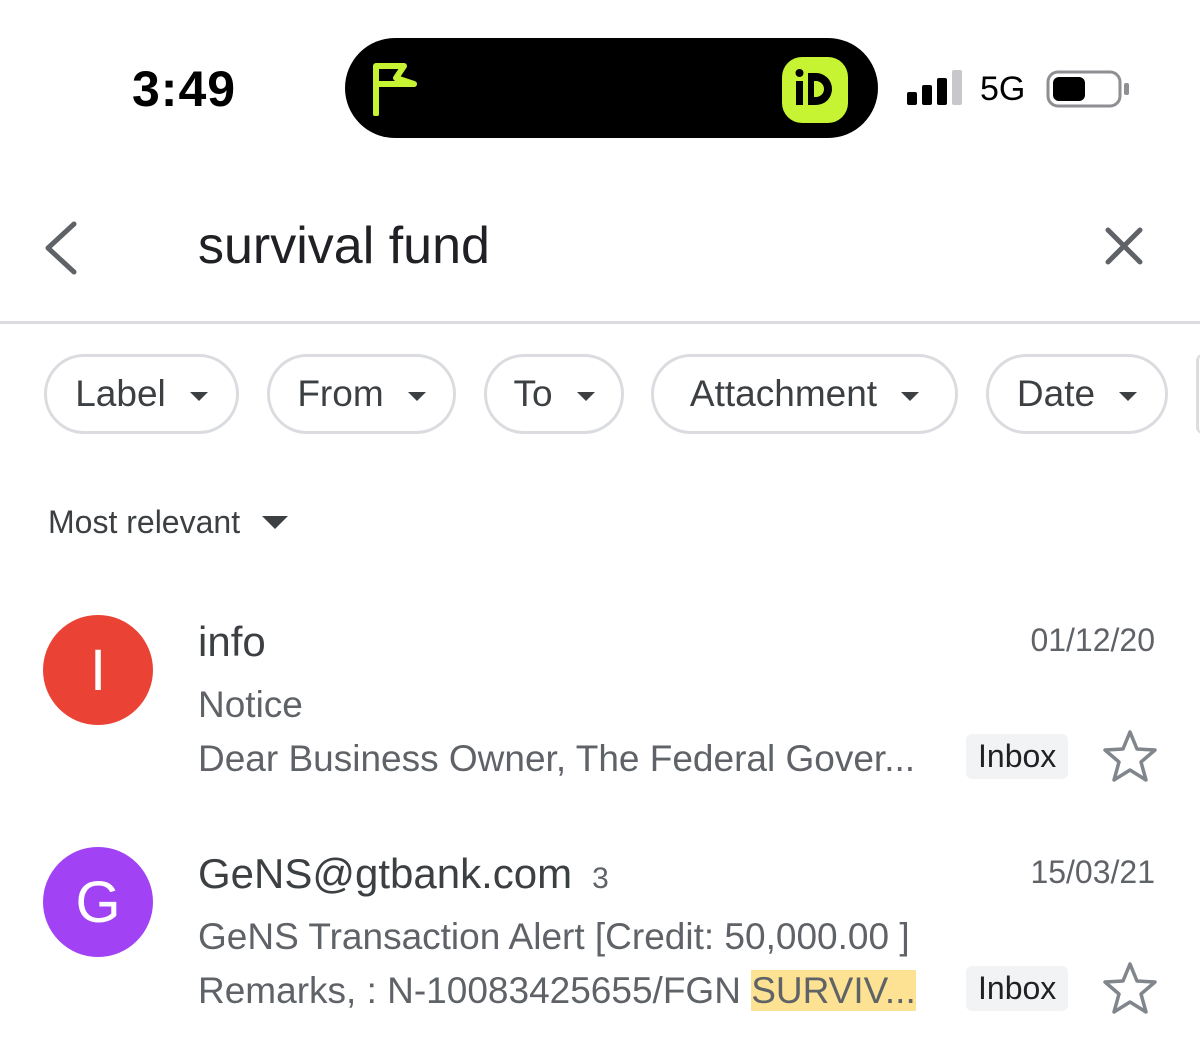 This screenshot has height=1054, width=1200. What do you see at coordinates (385, 873) in the screenshot?
I see `sender-name: GeNS@gtbank.com` at bounding box center [385, 873].